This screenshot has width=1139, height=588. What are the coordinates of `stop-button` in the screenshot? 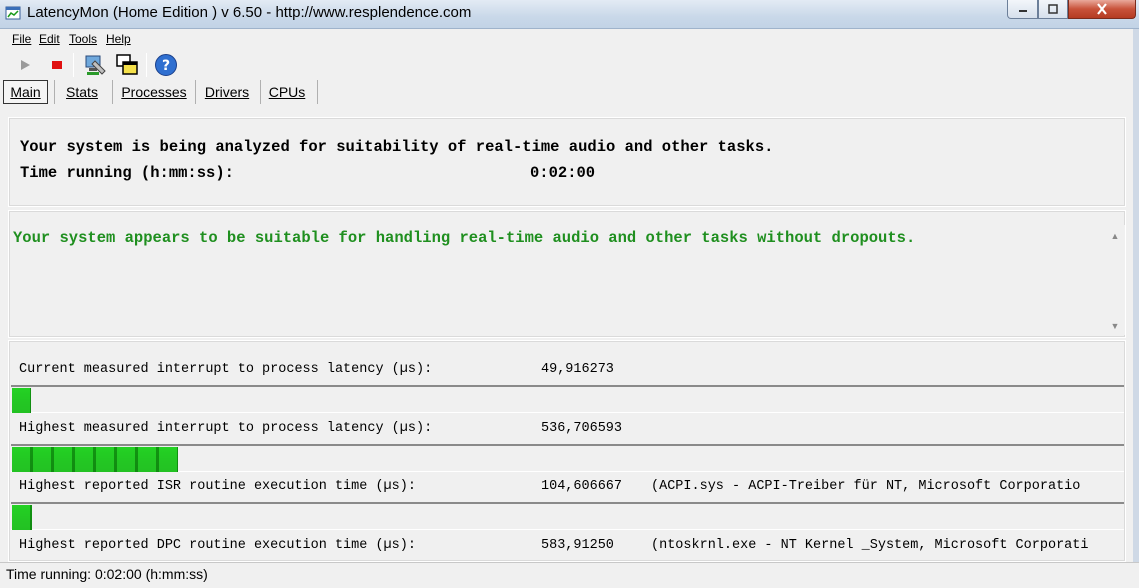 It's located at (57, 65).